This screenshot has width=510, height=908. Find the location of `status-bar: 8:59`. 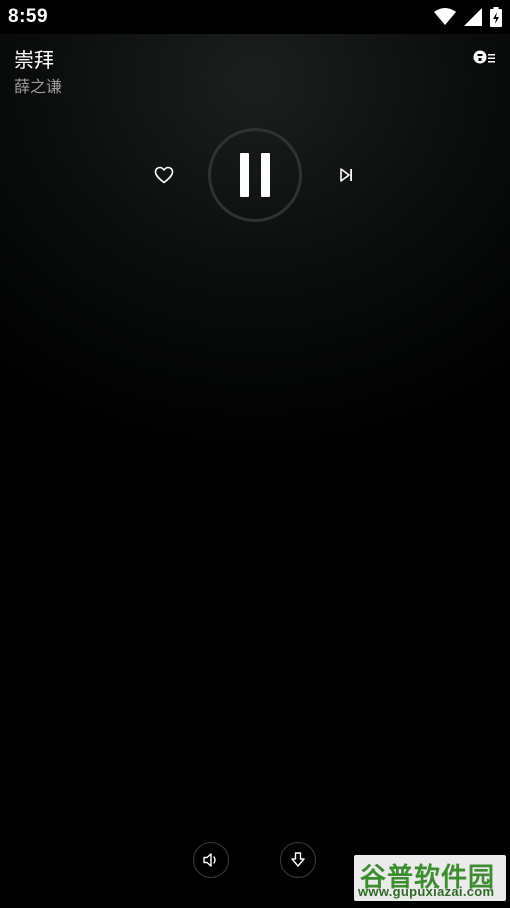

status-bar: 8:59 is located at coordinates (255, 17).